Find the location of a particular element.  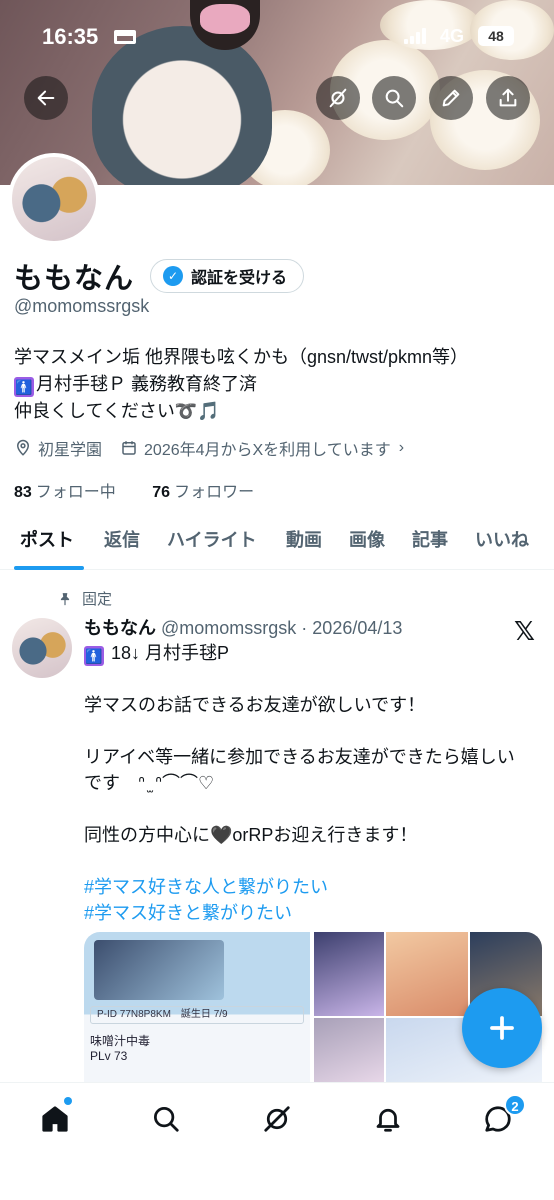

edit-icon is located at coordinates (451, 98).